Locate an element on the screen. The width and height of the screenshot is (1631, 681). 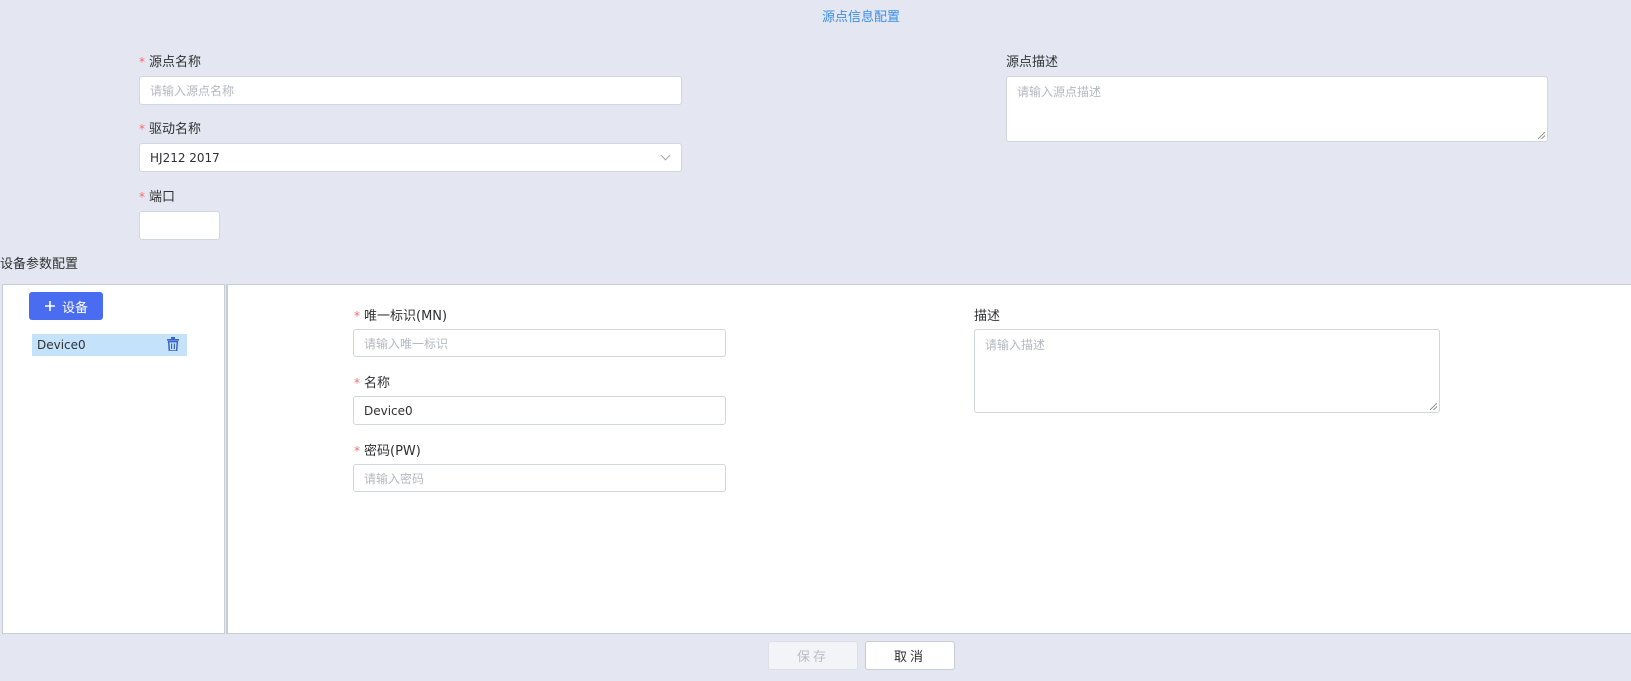
device-item-label: Device0 is located at coordinates (61, 345).